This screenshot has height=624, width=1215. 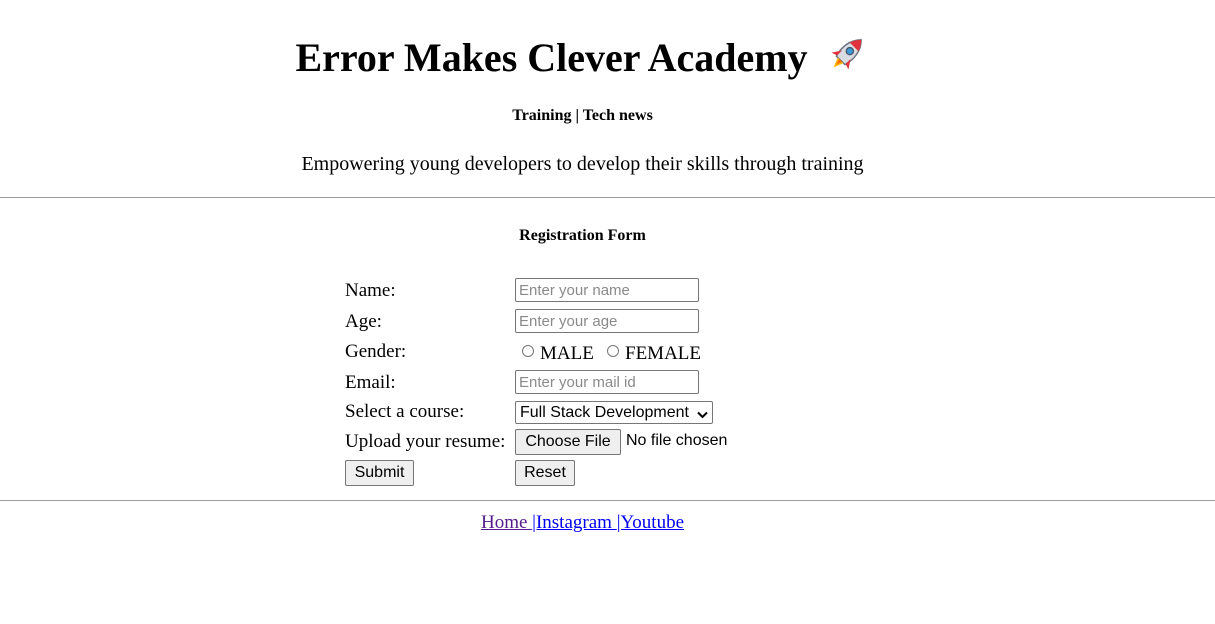 What do you see at coordinates (607, 321) in the screenshot?
I see `age-input` at bounding box center [607, 321].